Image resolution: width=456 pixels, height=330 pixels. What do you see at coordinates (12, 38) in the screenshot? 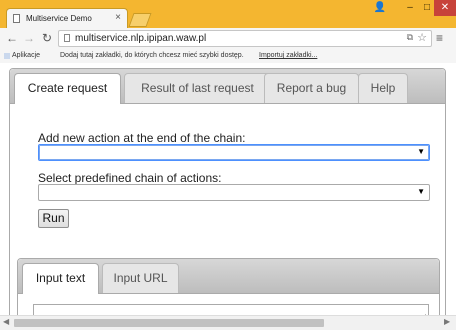
I see `back-arrow-icon: ←` at bounding box center [12, 38].